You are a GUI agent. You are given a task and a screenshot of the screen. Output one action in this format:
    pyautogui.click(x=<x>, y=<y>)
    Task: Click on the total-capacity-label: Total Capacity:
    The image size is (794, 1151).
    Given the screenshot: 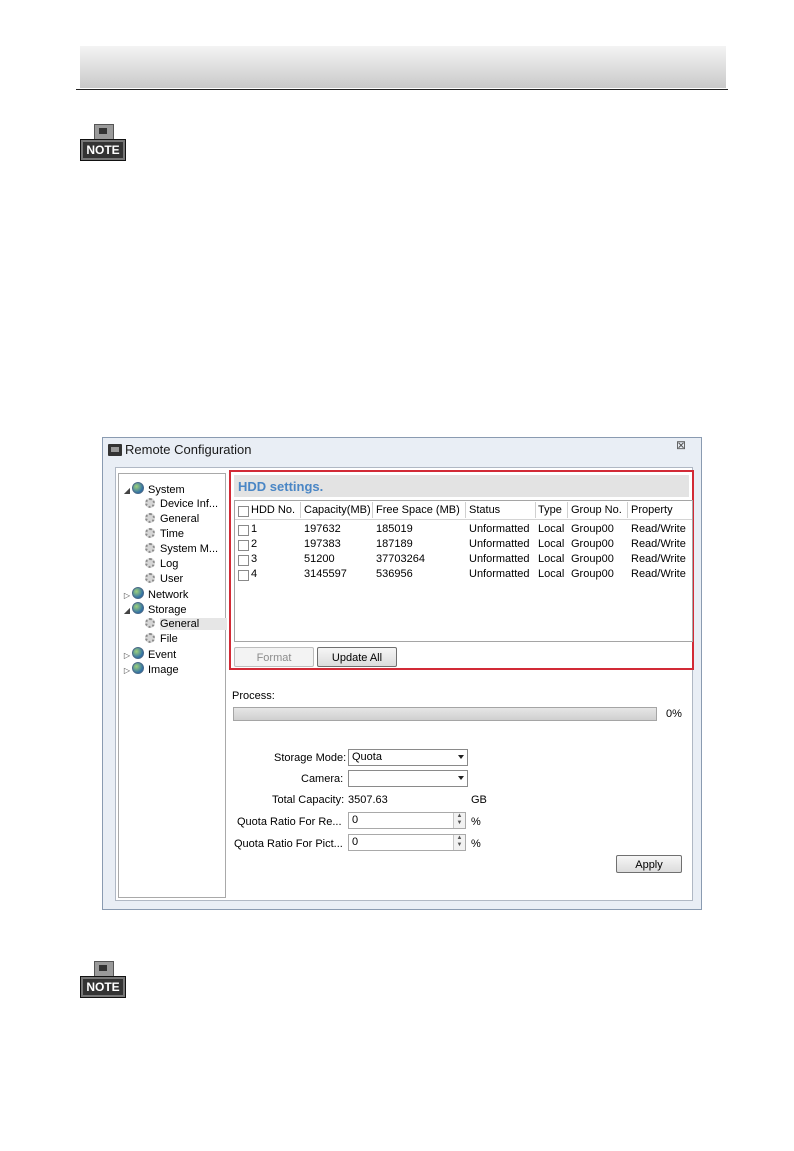 What is the action you would take?
    pyautogui.click(x=308, y=800)
    